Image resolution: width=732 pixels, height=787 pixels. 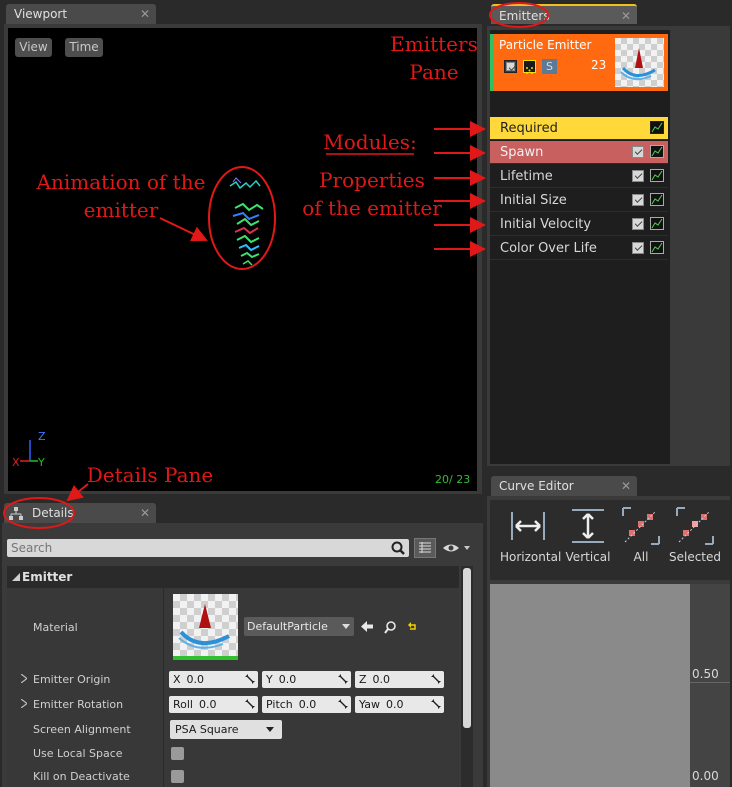 What do you see at coordinates (434, 72) in the screenshot?
I see `annotation-emitters-pane-line2: Pane` at bounding box center [434, 72].